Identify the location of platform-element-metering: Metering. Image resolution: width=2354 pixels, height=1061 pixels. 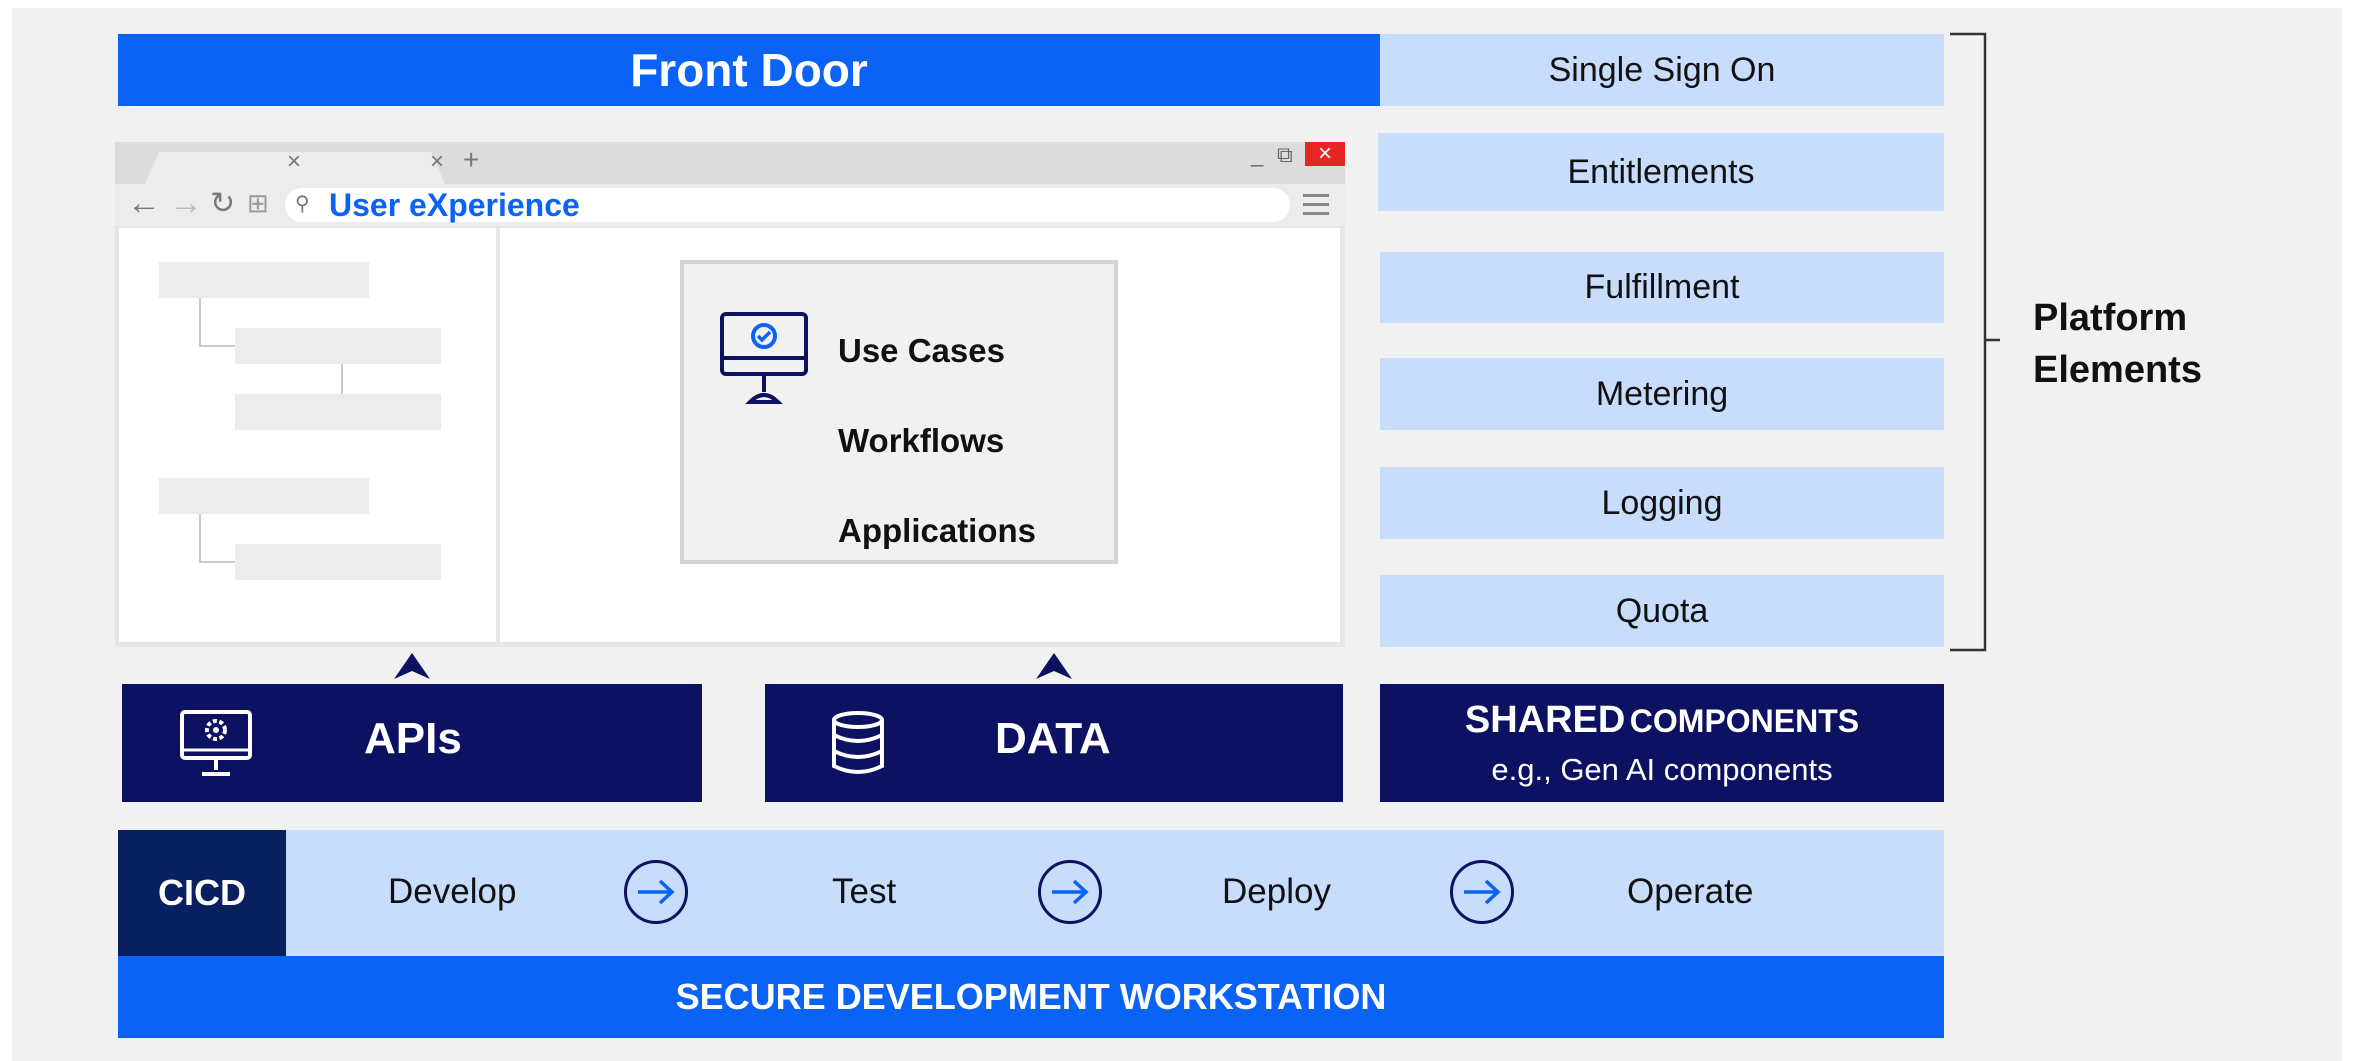
(1662, 394).